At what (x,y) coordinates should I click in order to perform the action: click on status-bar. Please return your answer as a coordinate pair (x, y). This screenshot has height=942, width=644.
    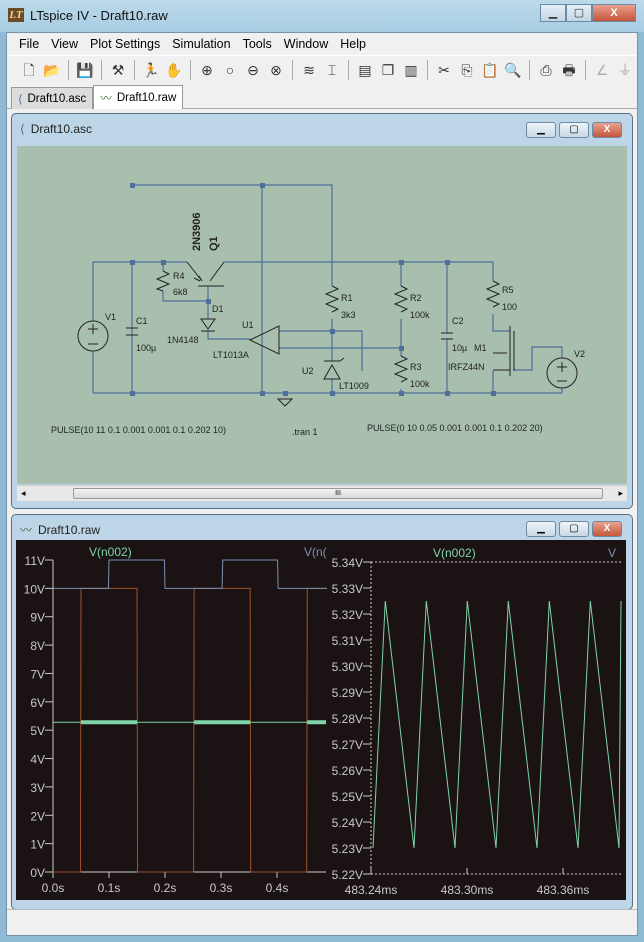
    Looking at the image, I should click on (322, 922).